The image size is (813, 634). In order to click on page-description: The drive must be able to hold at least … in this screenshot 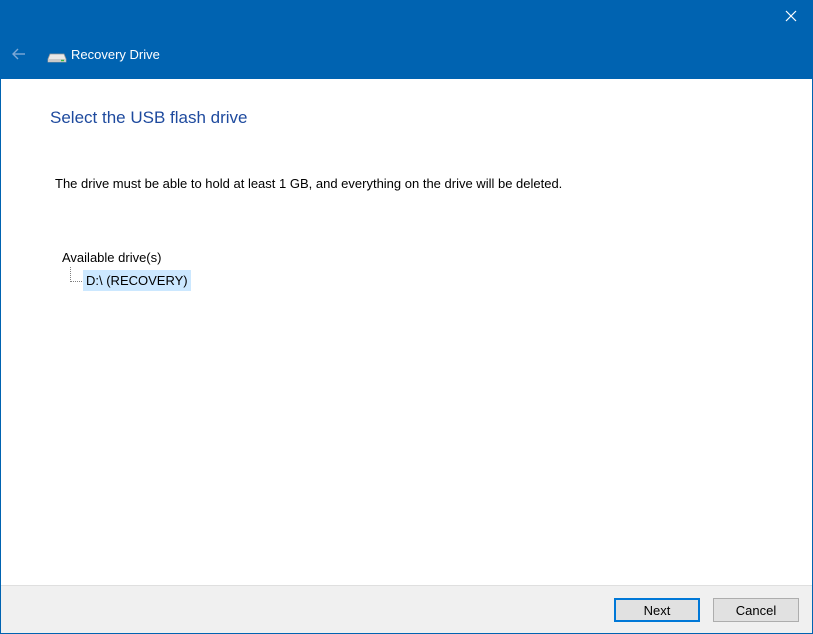, I will do `click(309, 183)`.